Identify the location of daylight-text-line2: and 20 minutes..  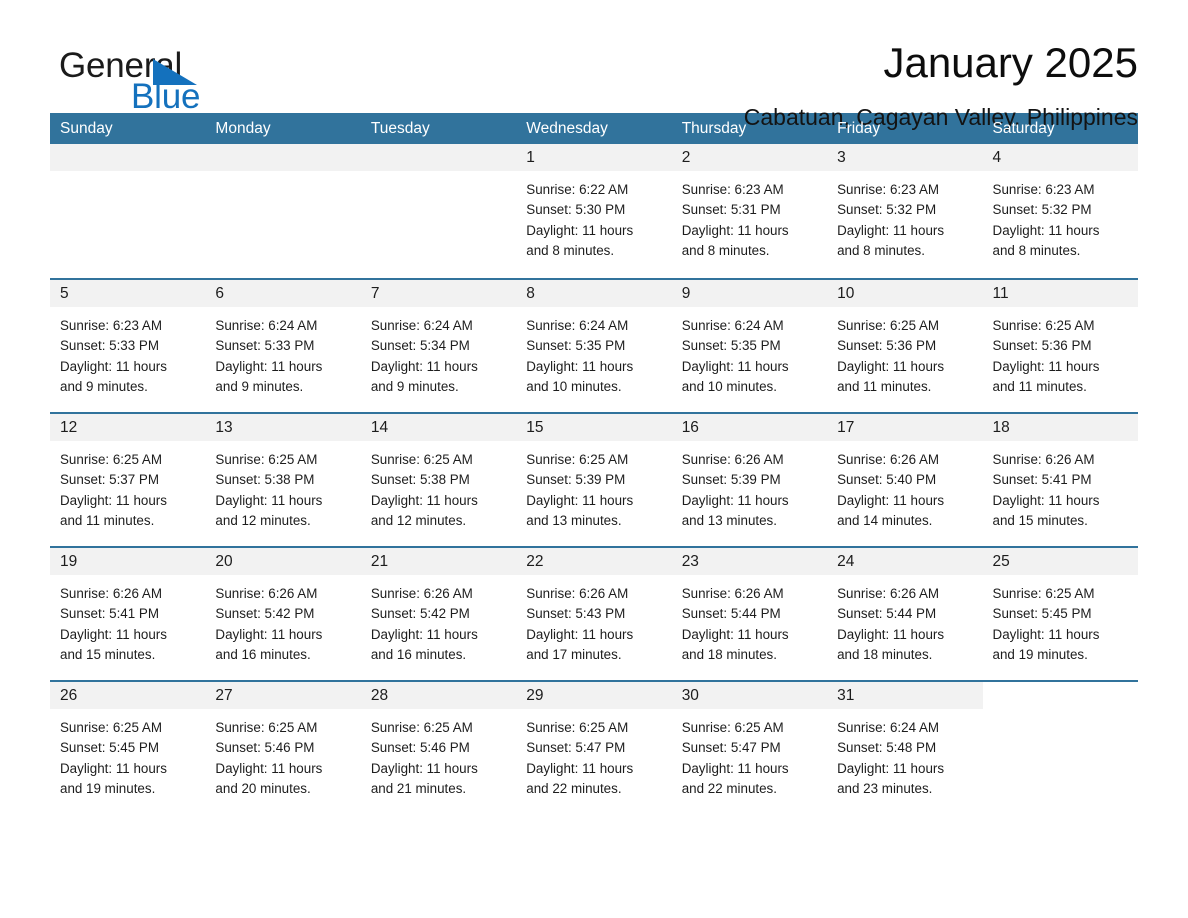
(263, 788).